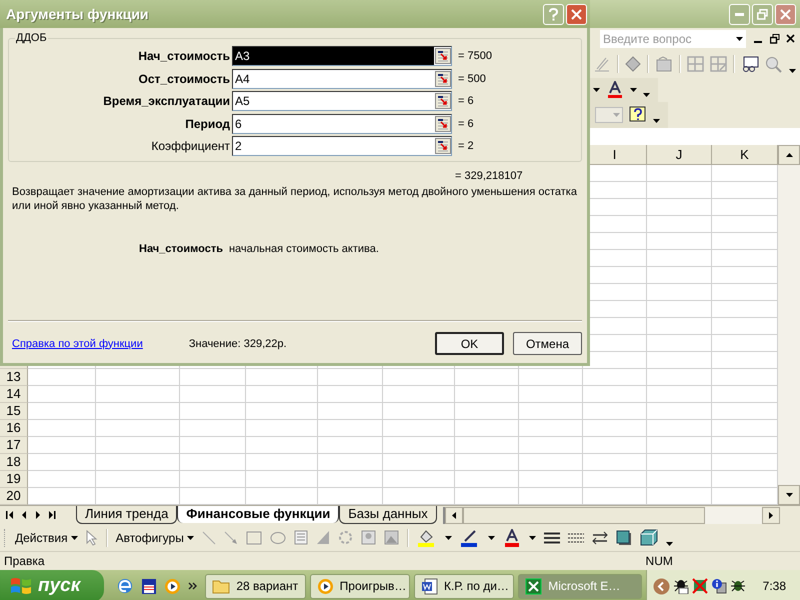 Image resolution: width=800 pixels, height=600 pixels. I want to click on sheet-tab: Базы данных, so click(388, 515).